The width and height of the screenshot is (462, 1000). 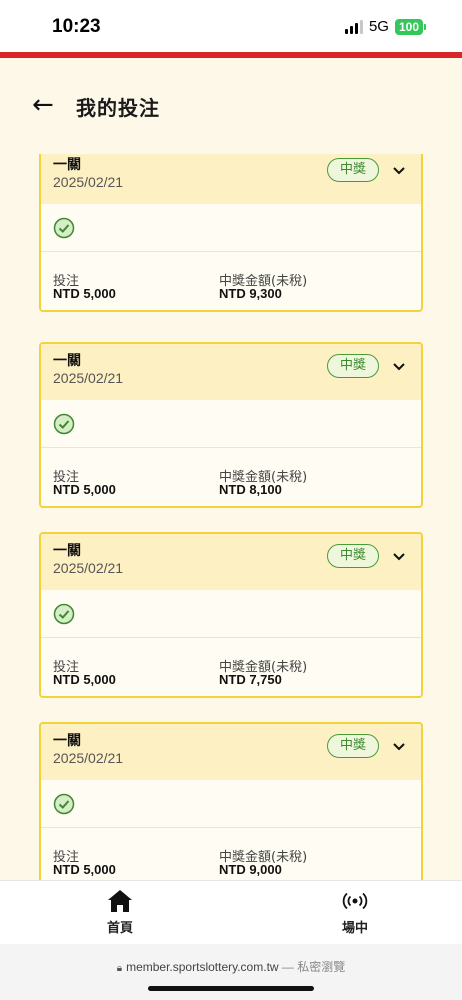 I want to click on home-indicator, so click(x=231, y=988).